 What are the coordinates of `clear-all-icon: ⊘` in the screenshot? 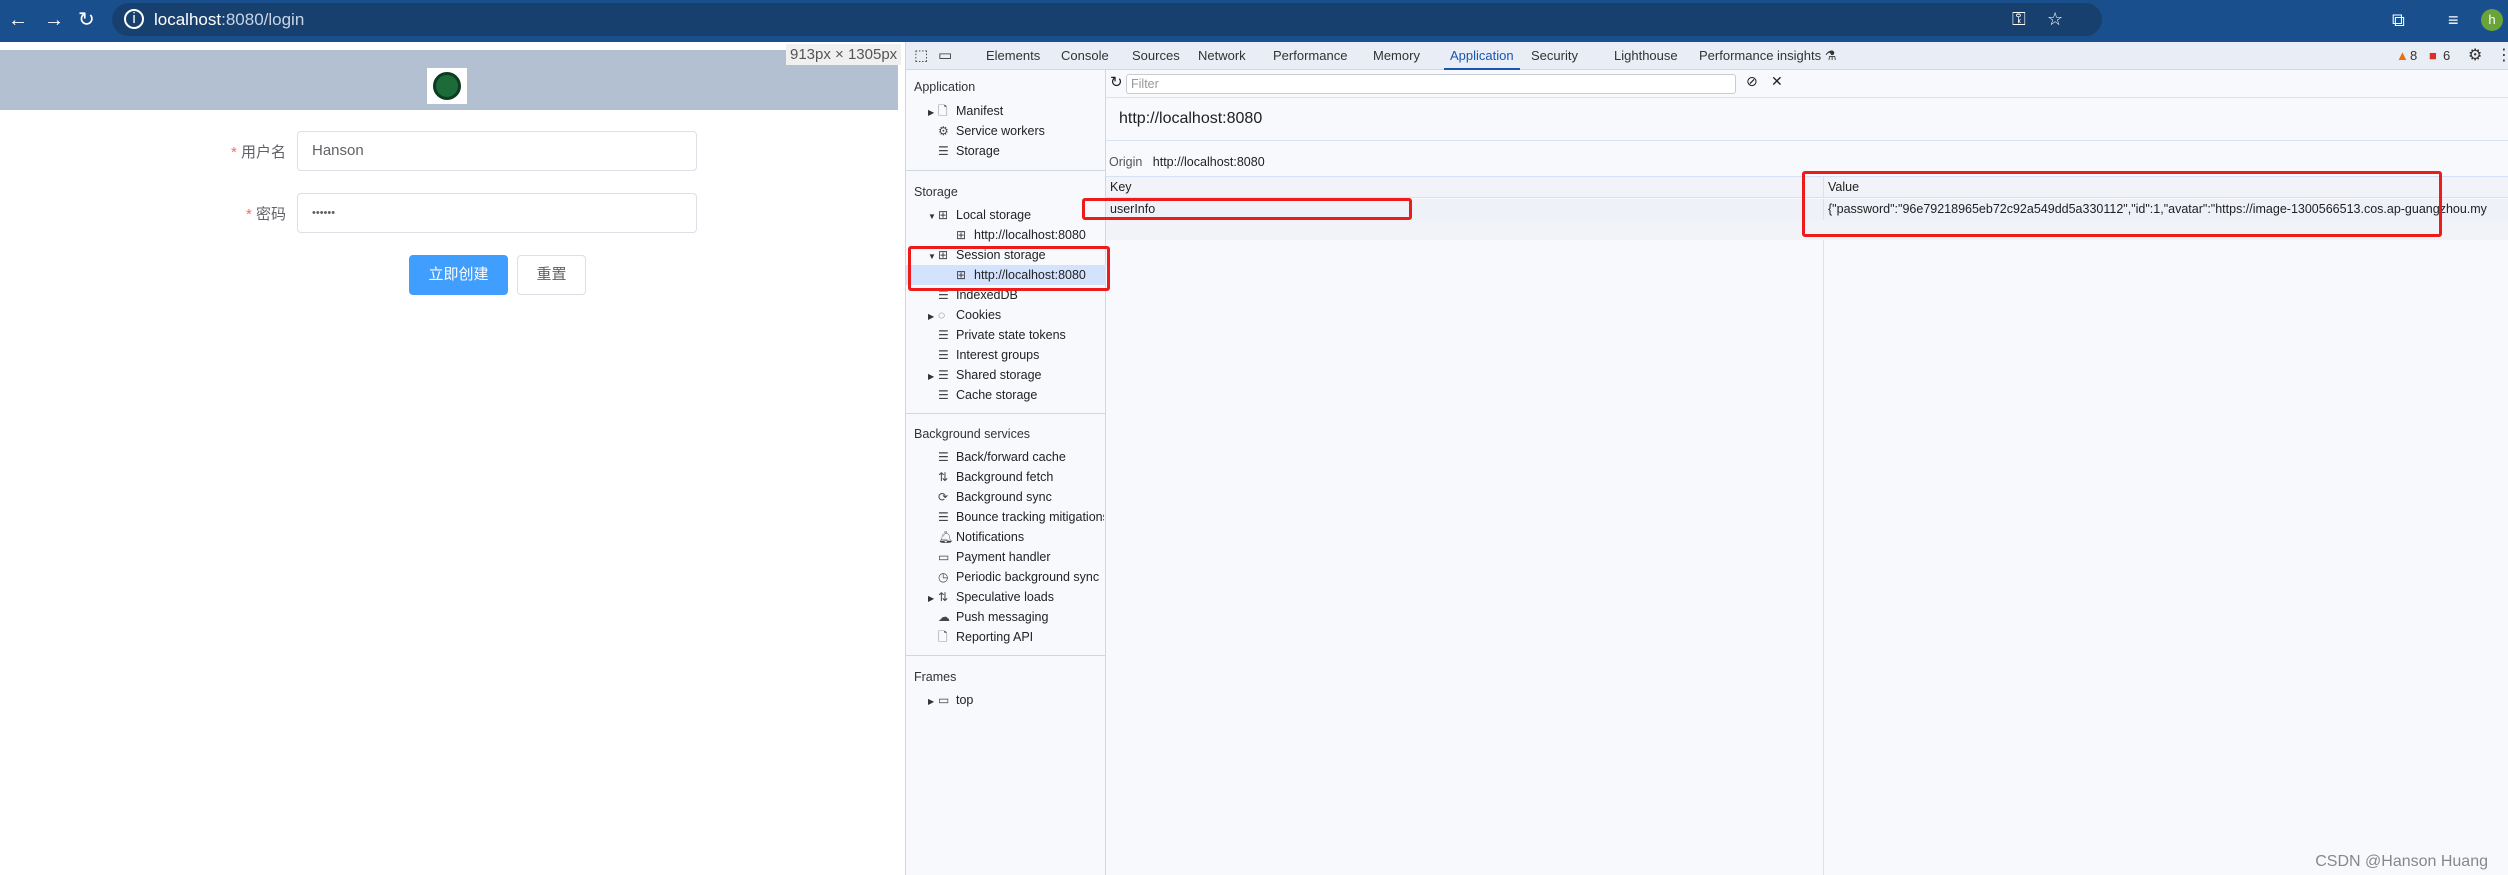 It's located at (1752, 81).